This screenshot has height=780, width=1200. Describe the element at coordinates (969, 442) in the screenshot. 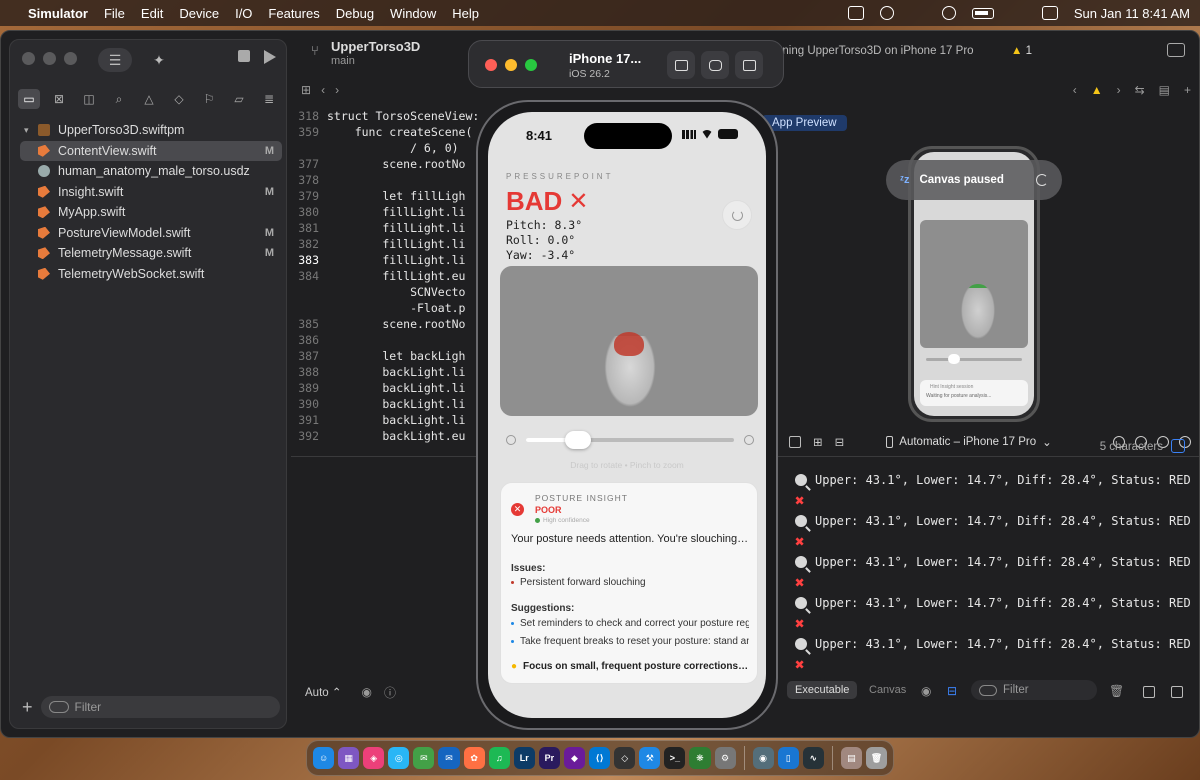

I see `device-selector: Automatic – iPhone 17 Pro ⌄` at that location.